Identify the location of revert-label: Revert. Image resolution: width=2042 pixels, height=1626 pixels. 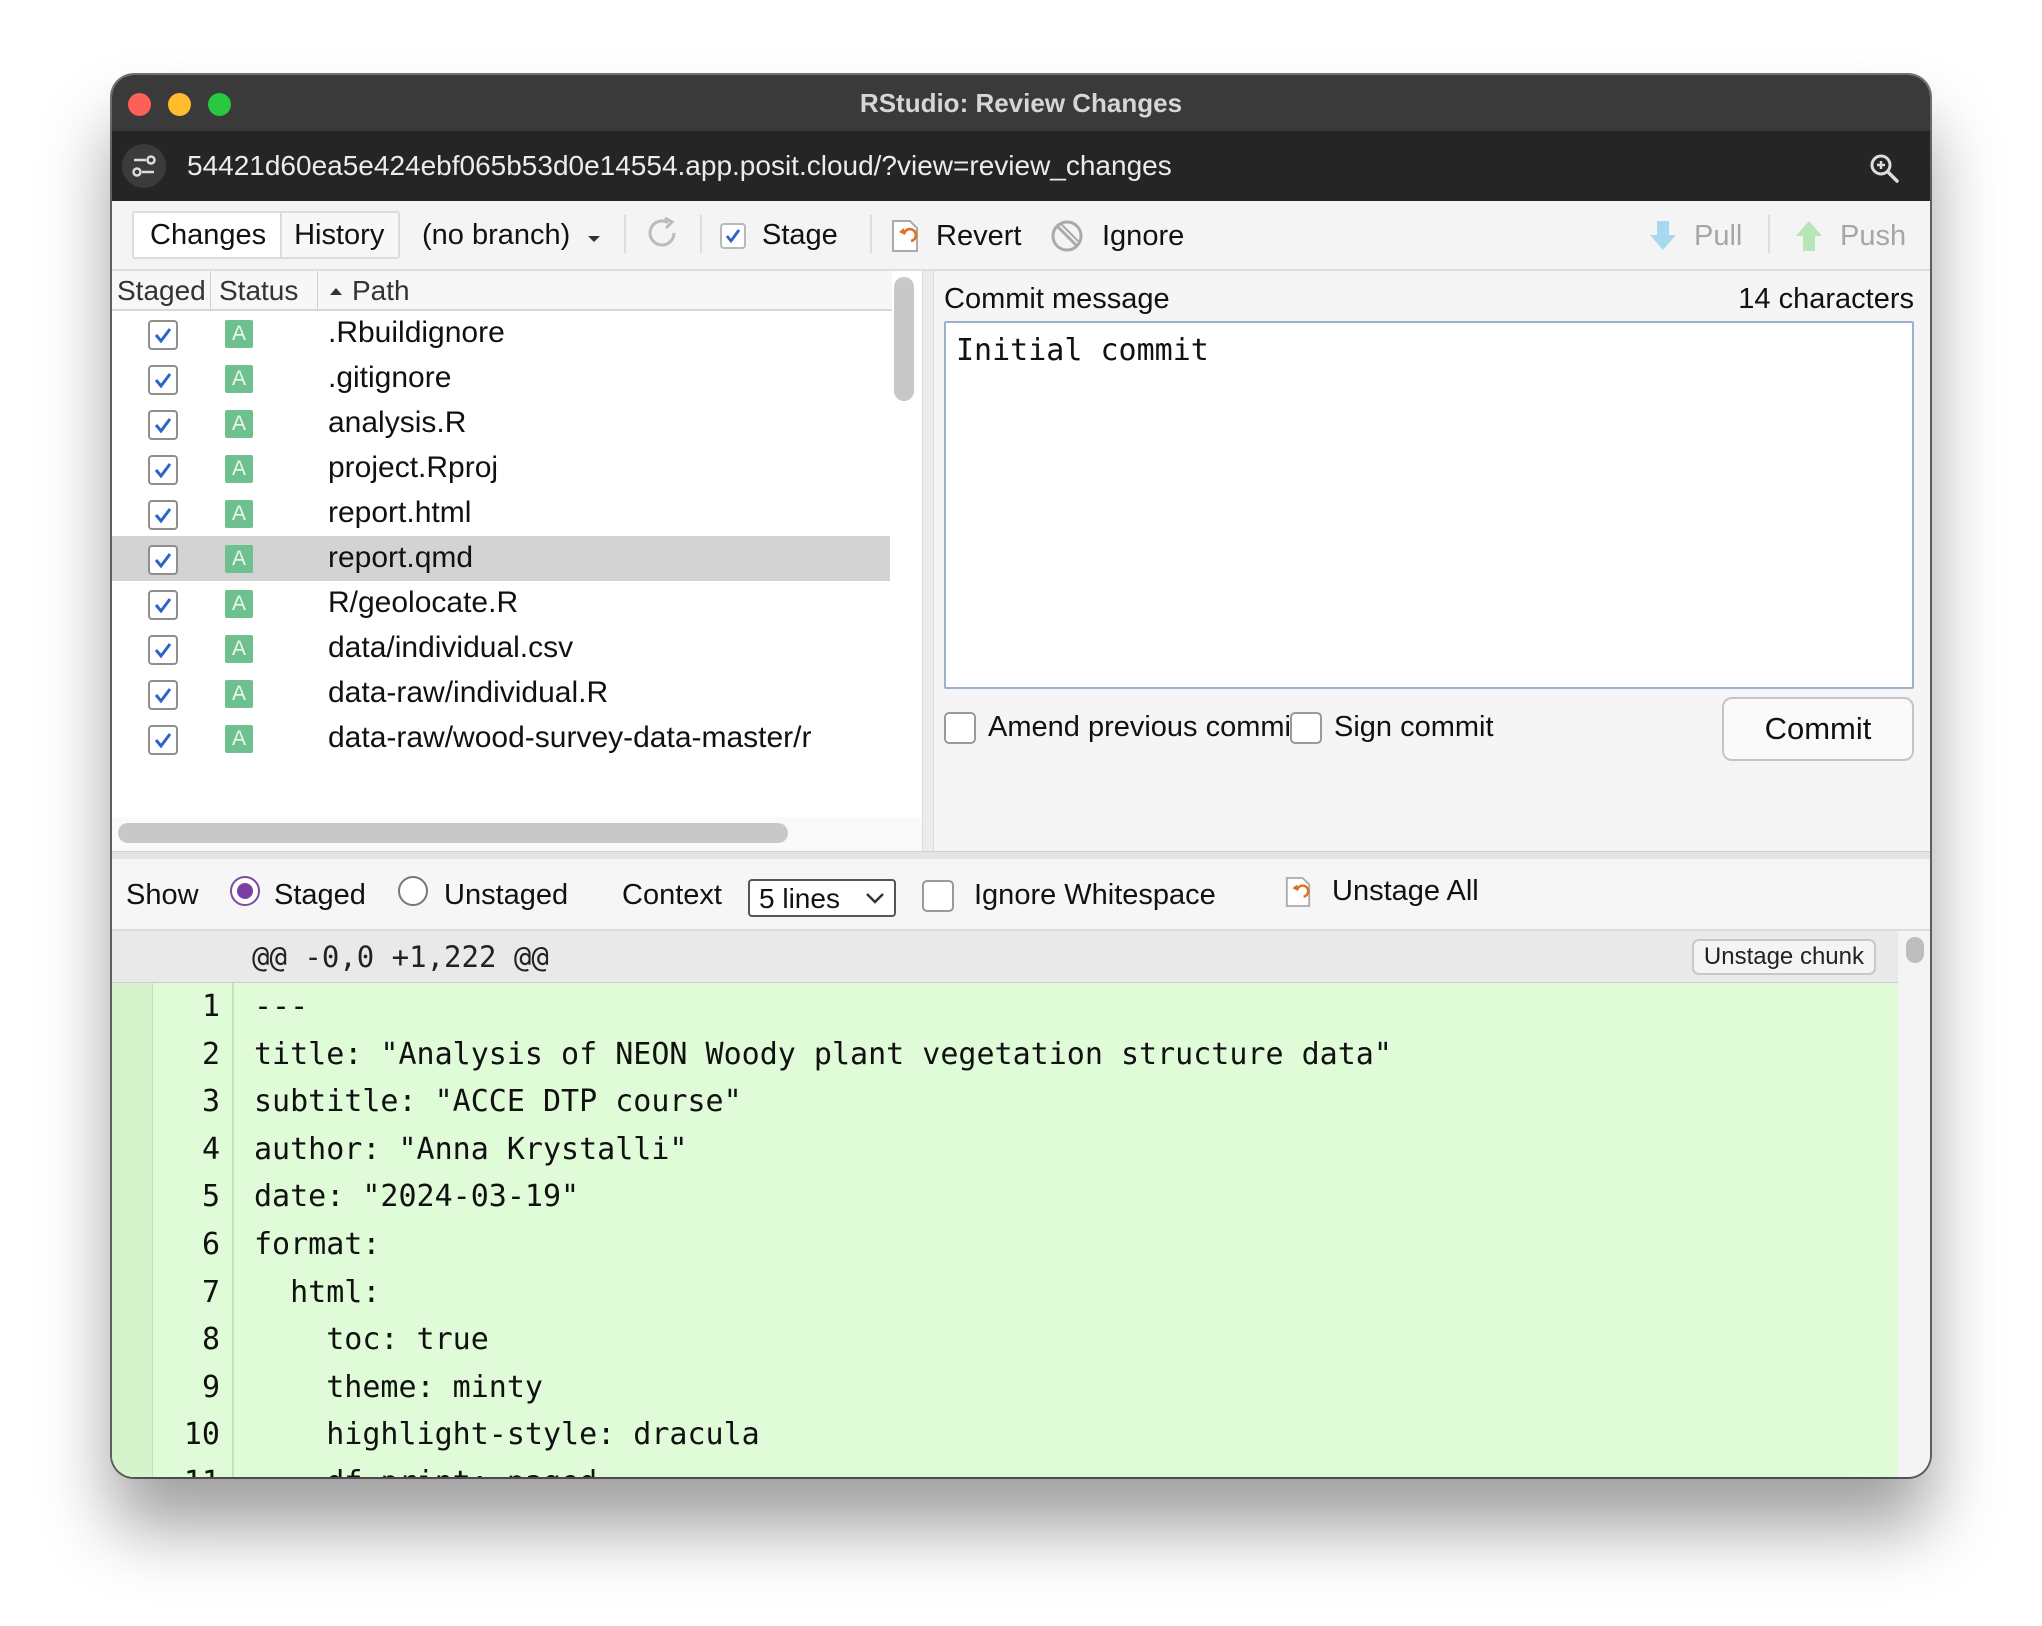
(979, 235).